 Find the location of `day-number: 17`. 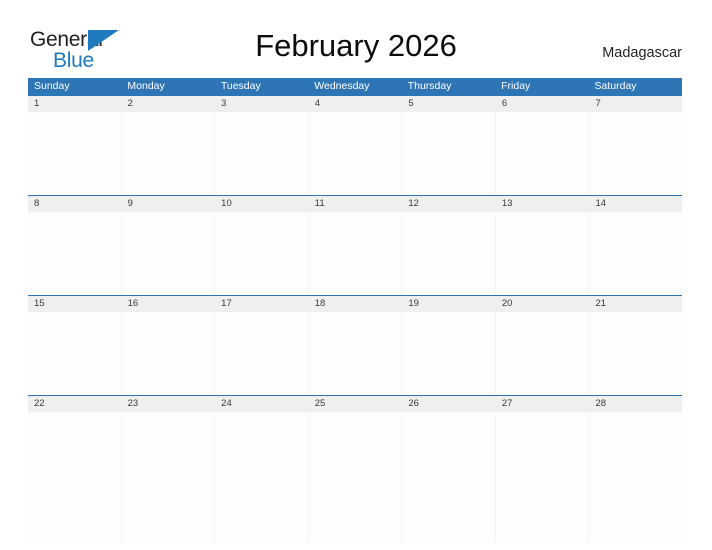

day-number: 17 is located at coordinates (262, 304).